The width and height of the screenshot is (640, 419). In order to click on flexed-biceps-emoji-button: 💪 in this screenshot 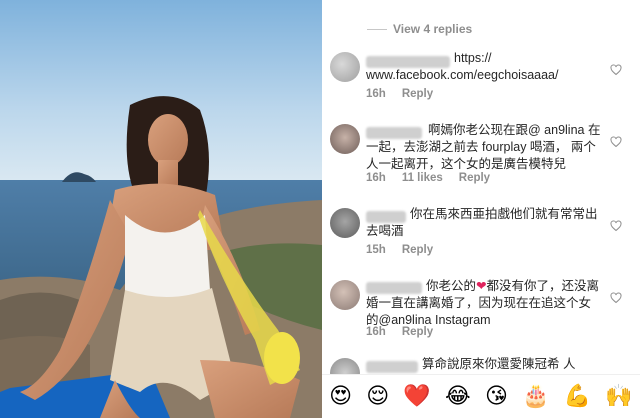, I will do `click(577, 397)`.